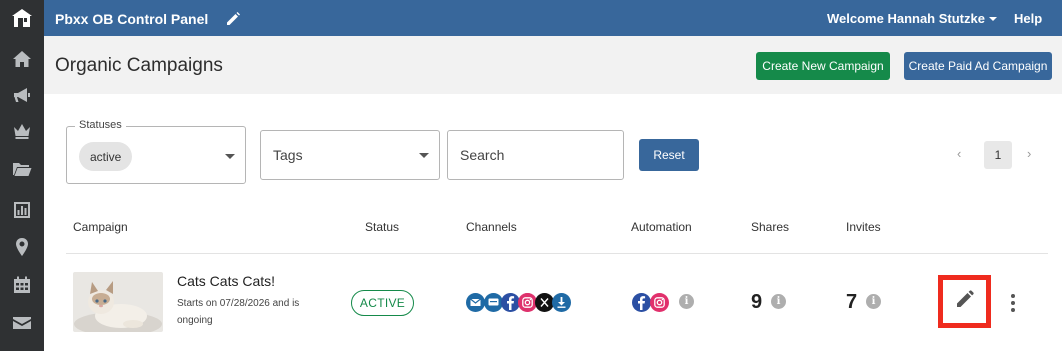  I want to click on tags-placeholder: Tags, so click(288, 155).